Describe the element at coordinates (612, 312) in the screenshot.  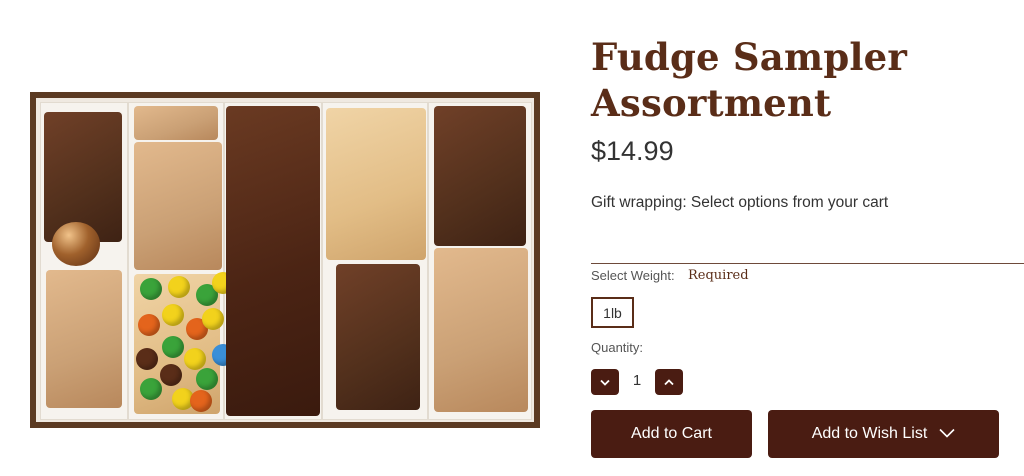
I see `weight-option-1lb: 1lb` at that location.